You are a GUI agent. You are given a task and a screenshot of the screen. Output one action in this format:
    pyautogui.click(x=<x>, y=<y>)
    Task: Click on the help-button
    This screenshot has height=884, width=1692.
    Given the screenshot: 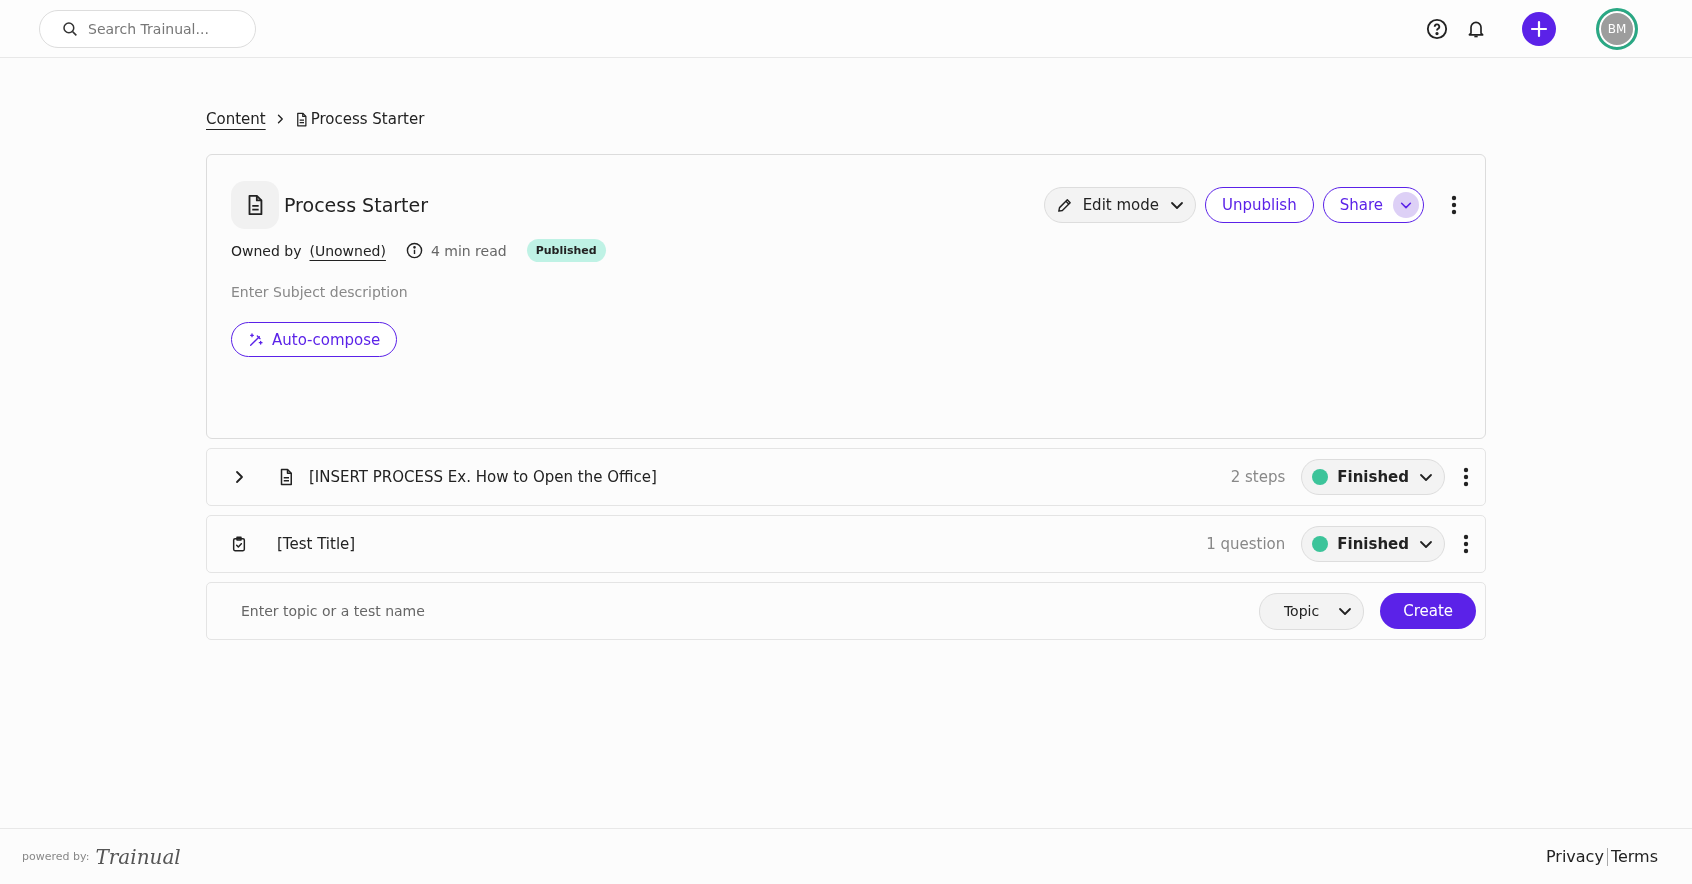 What is the action you would take?
    pyautogui.click(x=1437, y=28)
    